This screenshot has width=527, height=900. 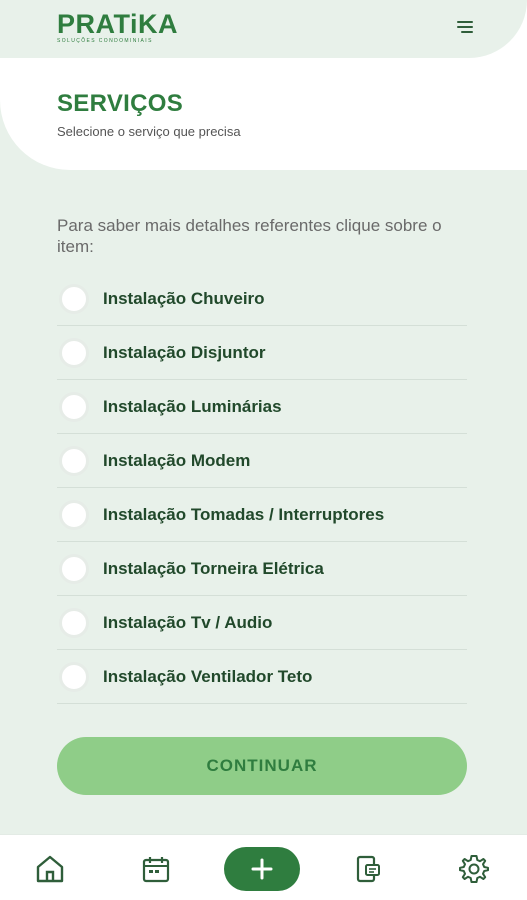 I want to click on service-label: Instalação Disjuntor, so click(x=184, y=352).